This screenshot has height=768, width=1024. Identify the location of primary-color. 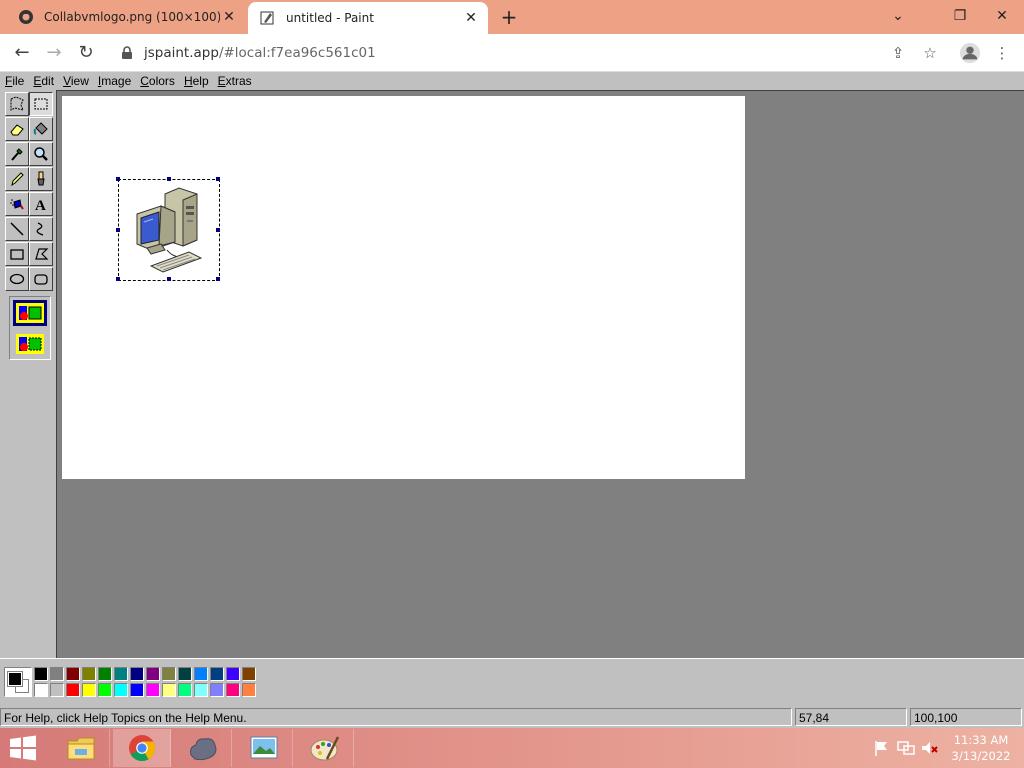
(15, 679).